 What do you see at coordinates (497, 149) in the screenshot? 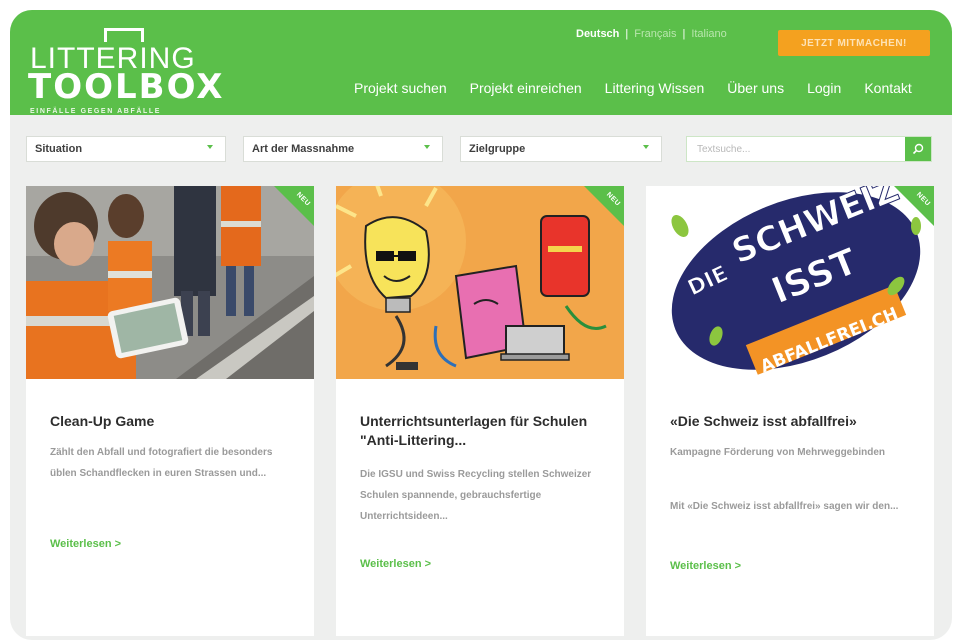
I see `zielgruppe-select-label: Zielgruppe` at bounding box center [497, 149].